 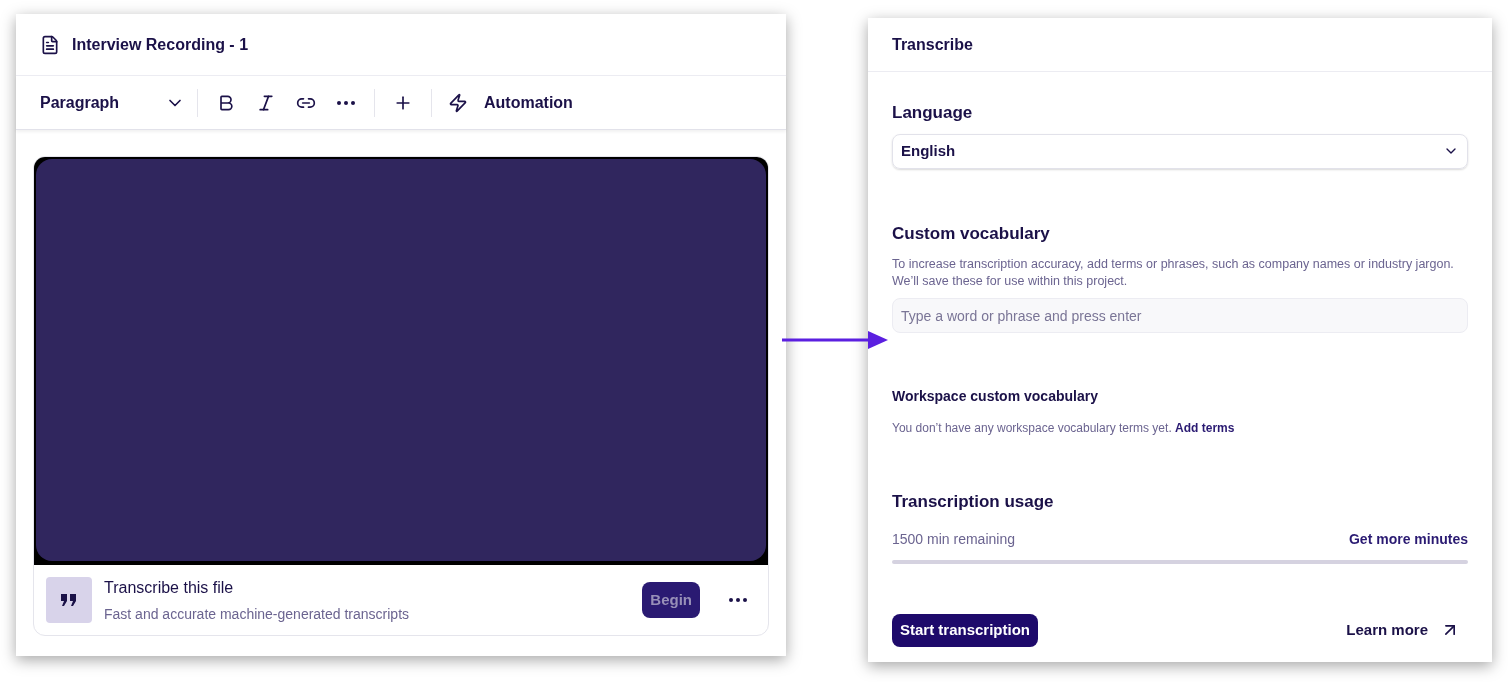 What do you see at coordinates (50, 44) in the screenshot?
I see `document-icon` at bounding box center [50, 44].